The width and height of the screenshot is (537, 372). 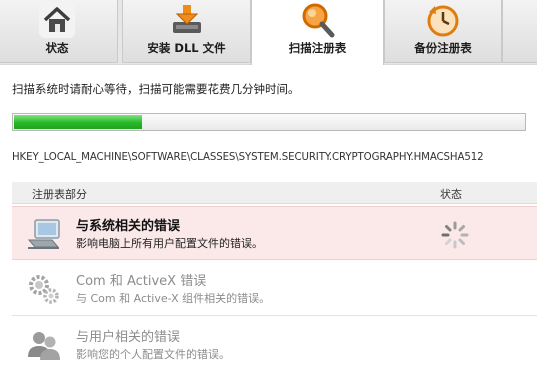 I want to click on row-title: Com 和 ActiveX 错误, so click(x=141, y=281).